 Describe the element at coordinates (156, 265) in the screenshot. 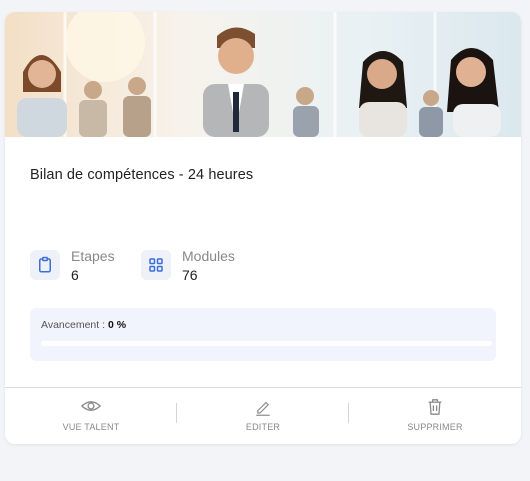

I see `grid-icon` at that location.